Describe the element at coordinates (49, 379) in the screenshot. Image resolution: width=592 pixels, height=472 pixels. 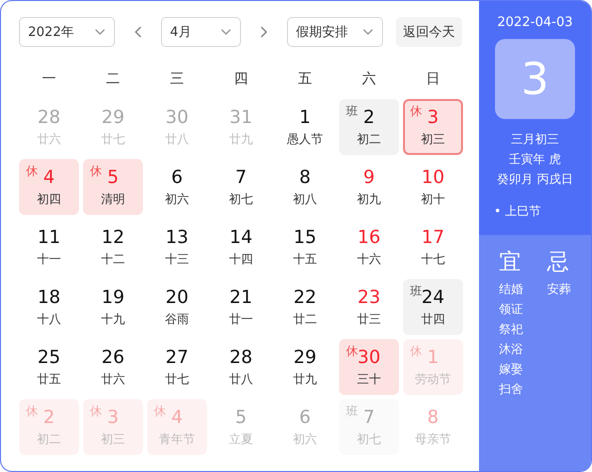
I see `lunar-date: 廿五` at that location.